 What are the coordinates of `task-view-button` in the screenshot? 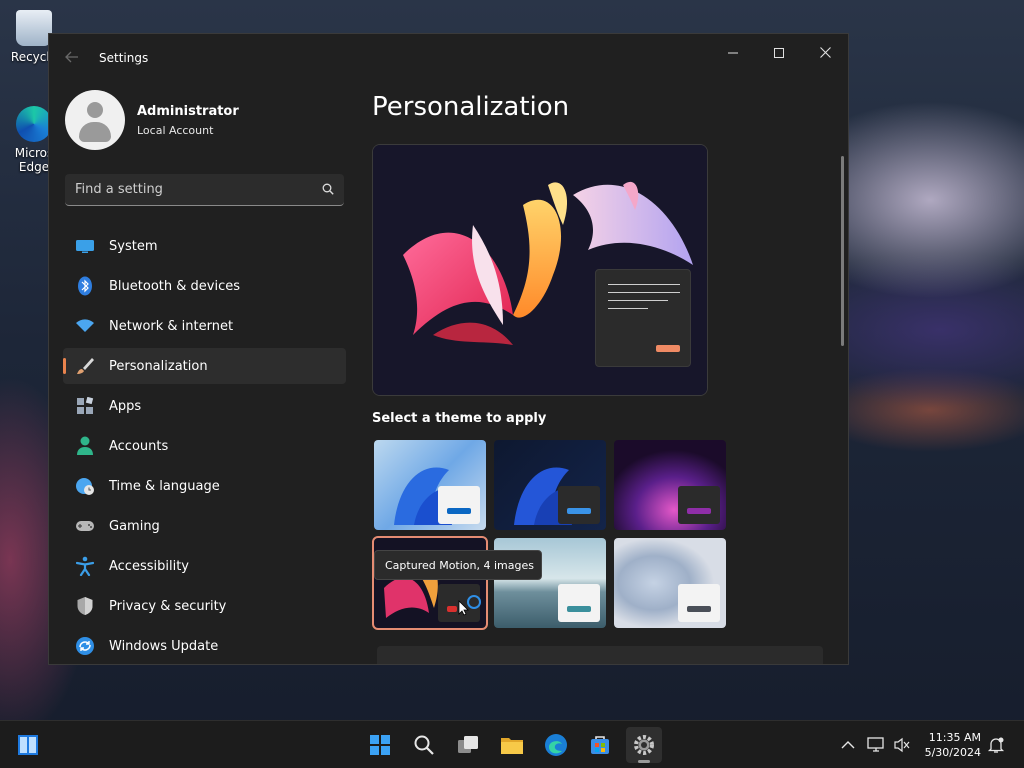 It's located at (468, 745).